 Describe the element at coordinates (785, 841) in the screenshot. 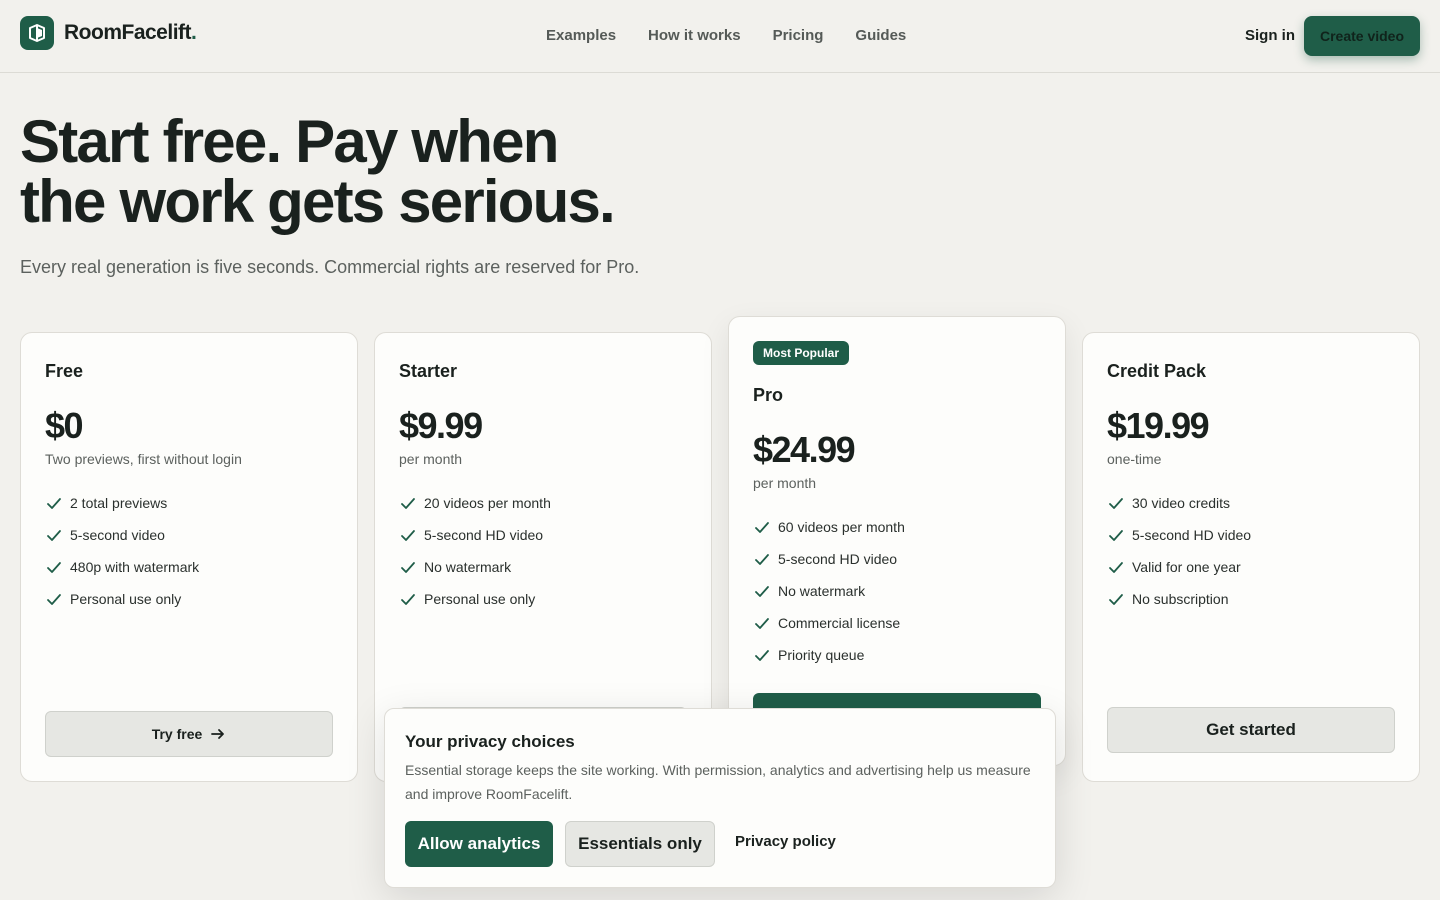

I see `privacy-policy-link: Privacy policy` at that location.